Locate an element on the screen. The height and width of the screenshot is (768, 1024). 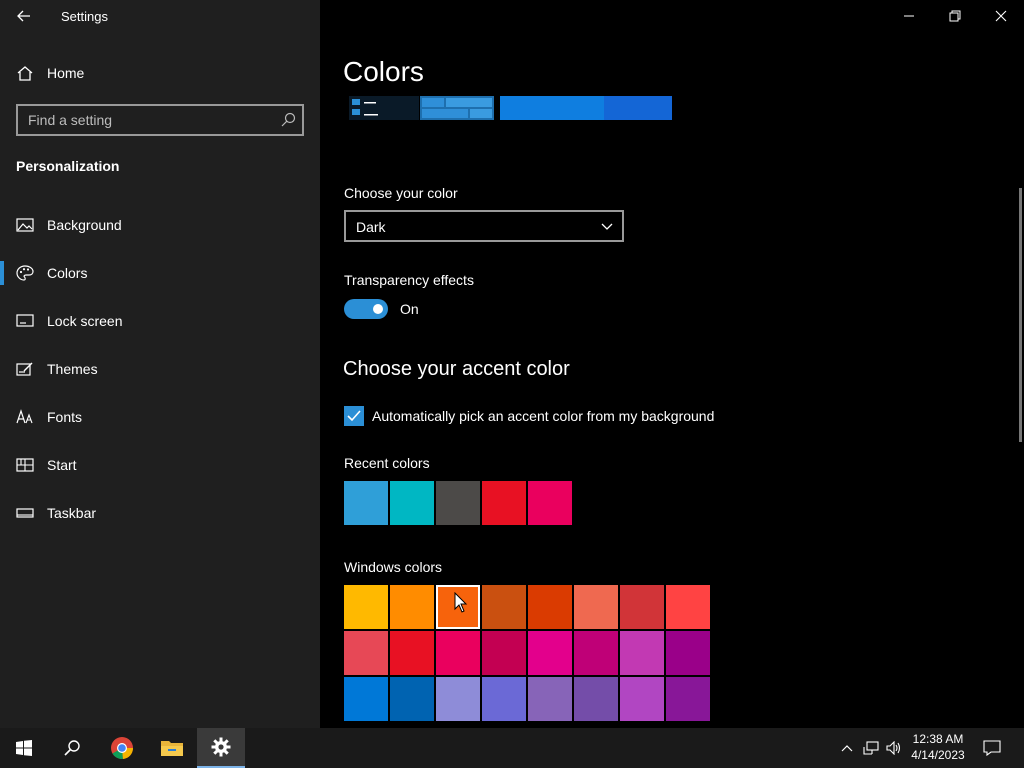
sidebar-item-lock-screen: Lock screen is located at coordinates (160, 321).